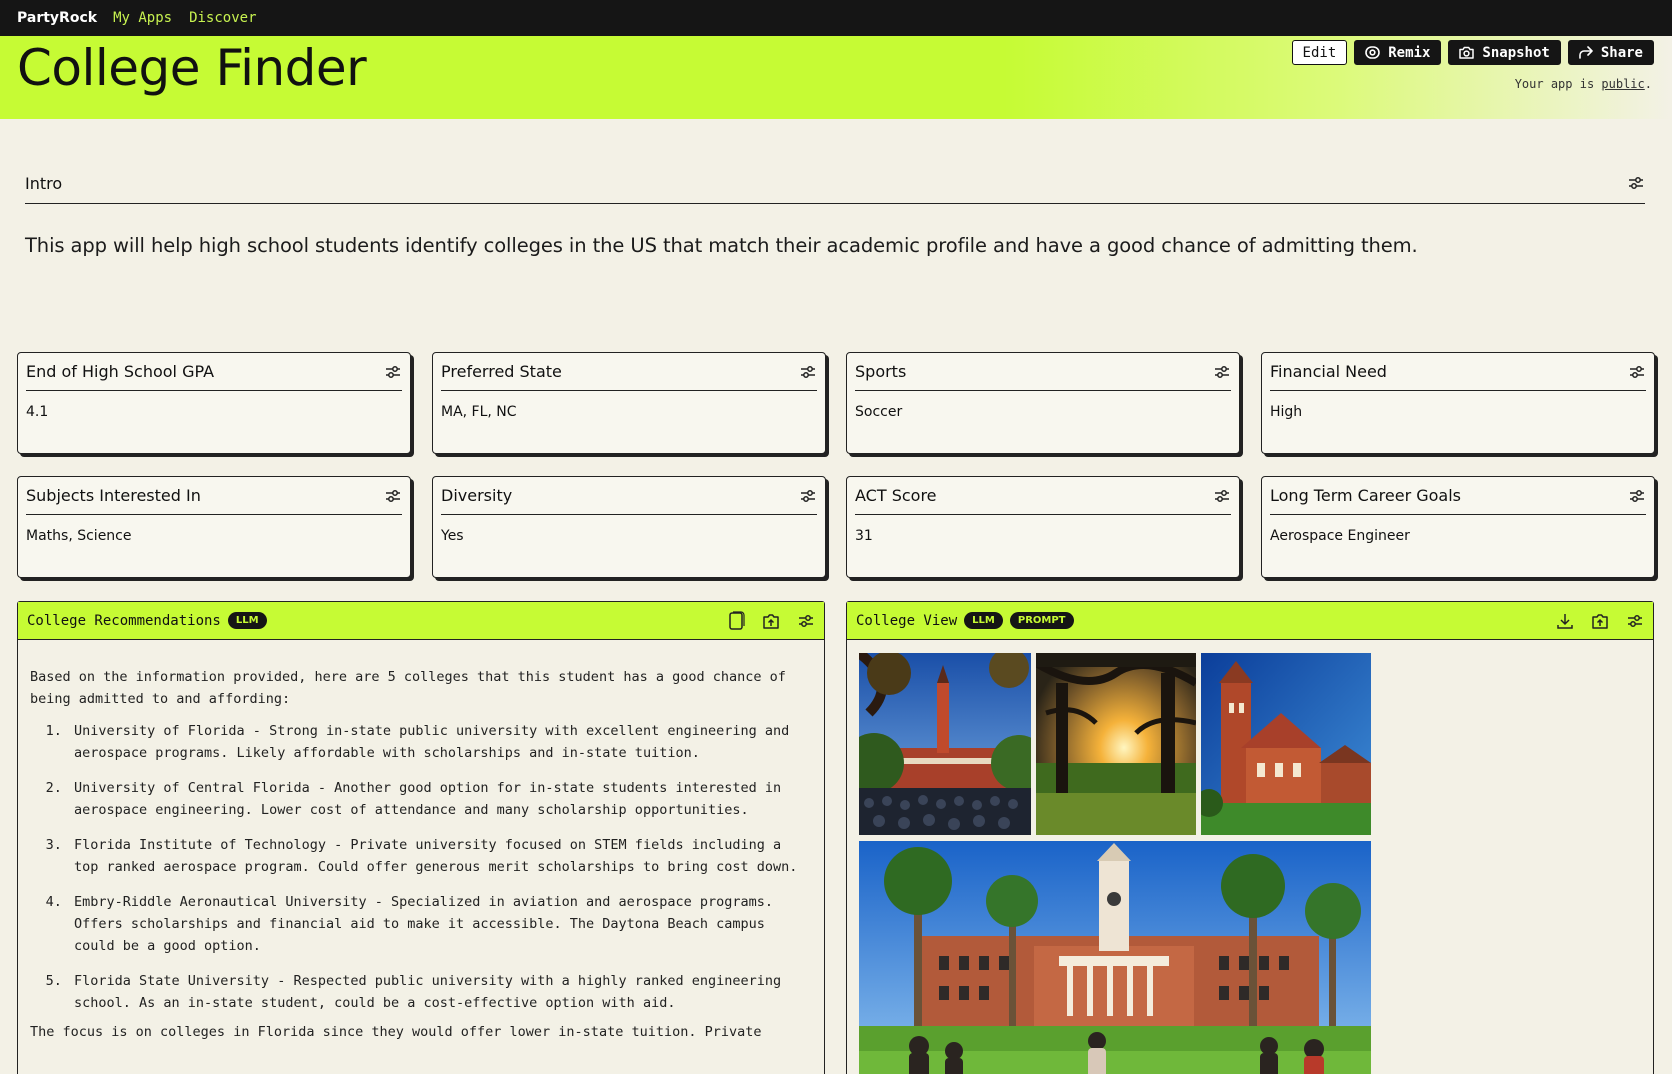  Describe the element at coordinates (214, 536) in the screenshot. I see `card-value: Maths, Science` at that location.